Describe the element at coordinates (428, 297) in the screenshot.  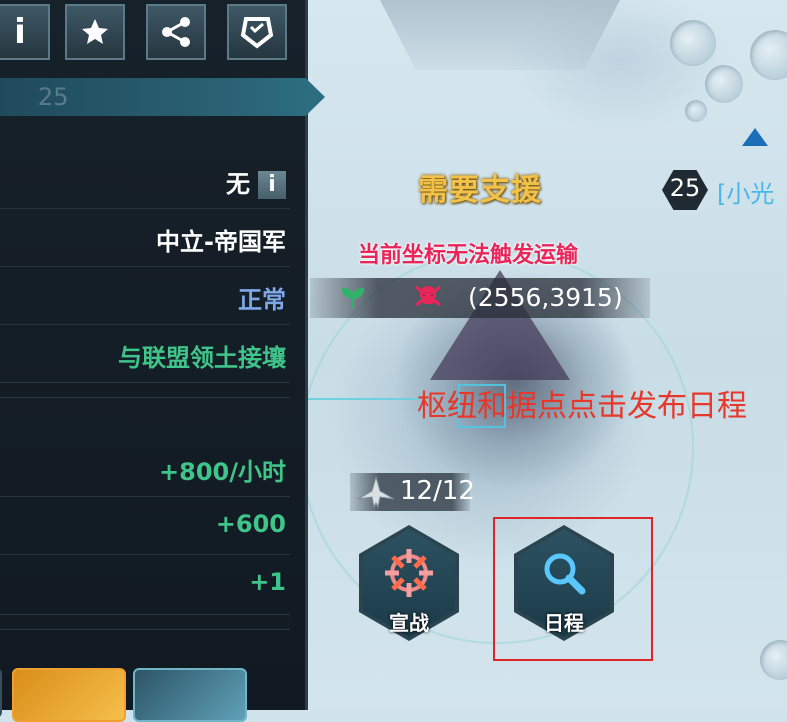
I see `skull-icon` at that location.